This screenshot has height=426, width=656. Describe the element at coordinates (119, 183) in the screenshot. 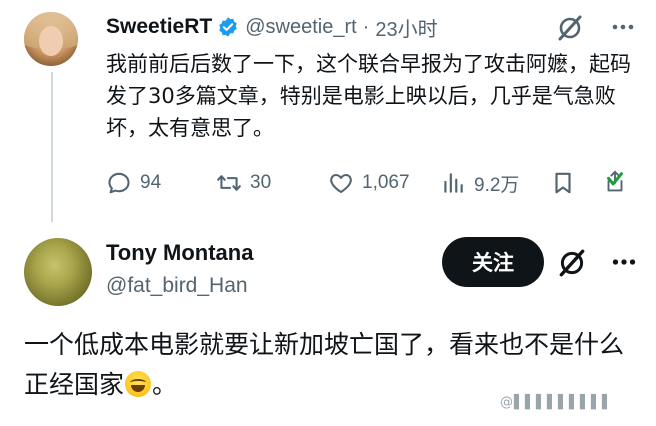

I see `reply-icon` at that location.